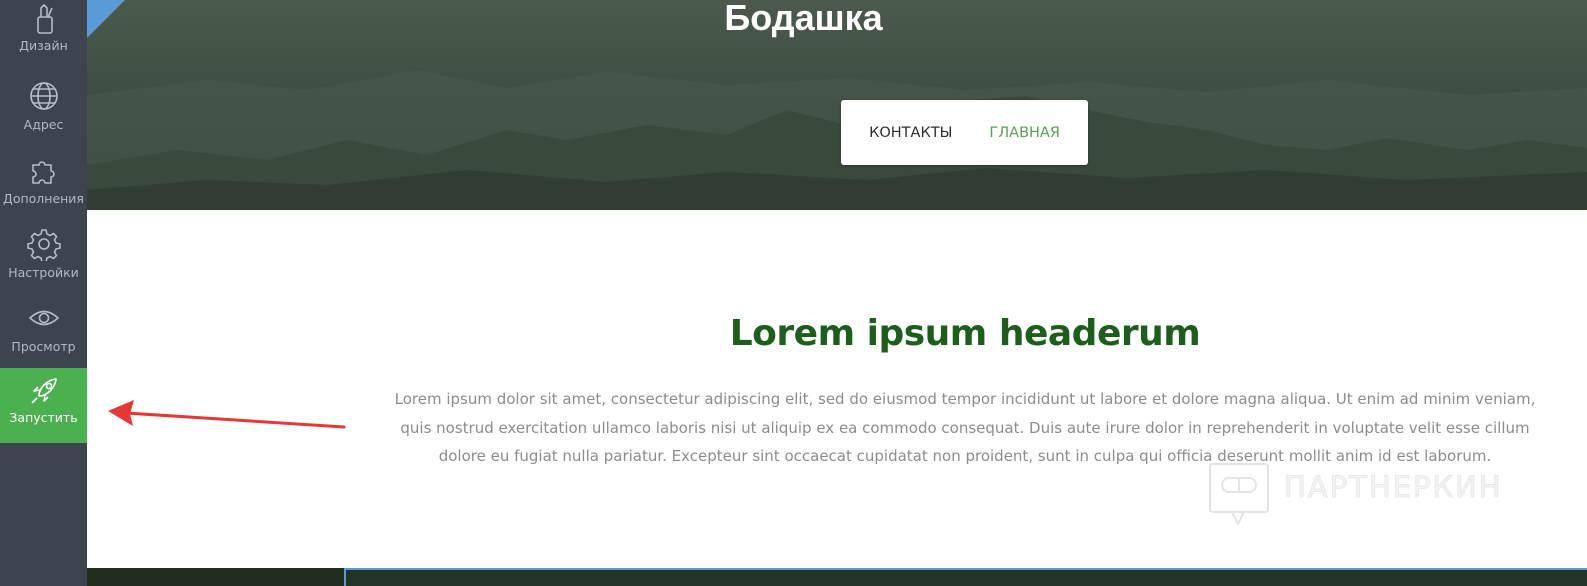 This screenshot has width=1587, height=586. Describe the element at coordinates (215, 577) in the screenshot. I see `next-section-left` at that location.